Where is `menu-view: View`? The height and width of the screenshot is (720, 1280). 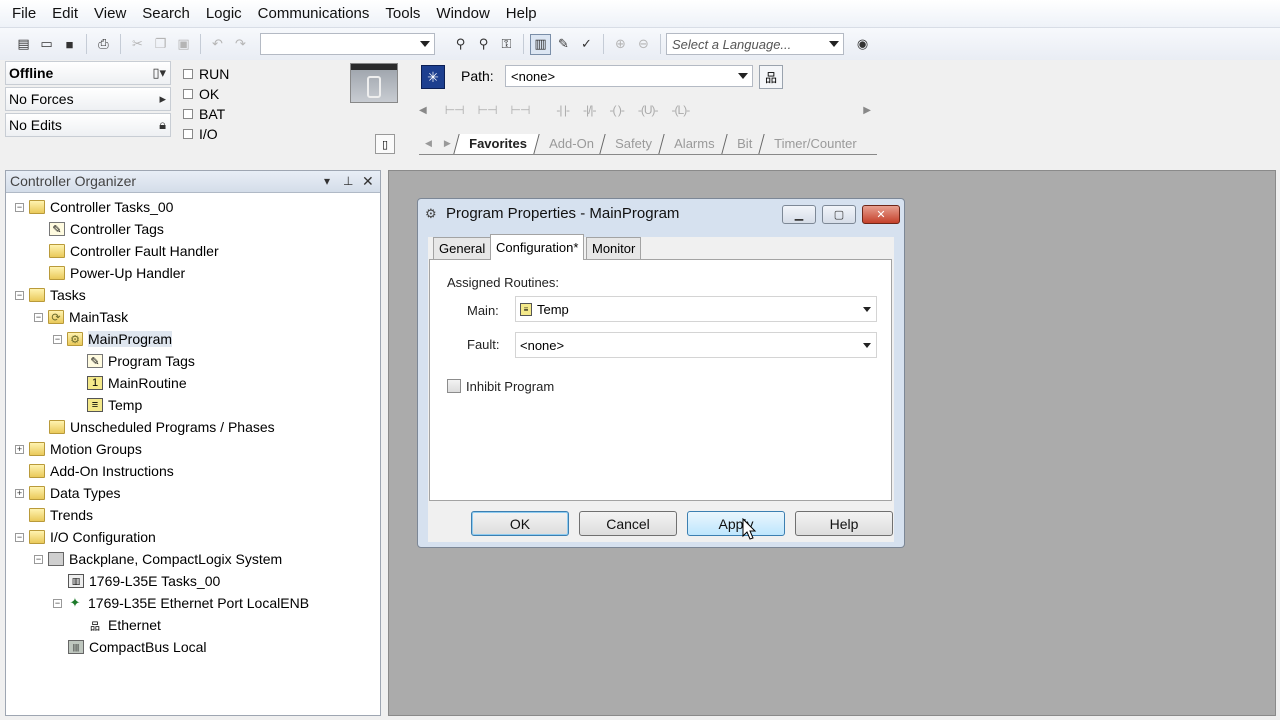 menu-view: View is located at coordinates (110, 14).